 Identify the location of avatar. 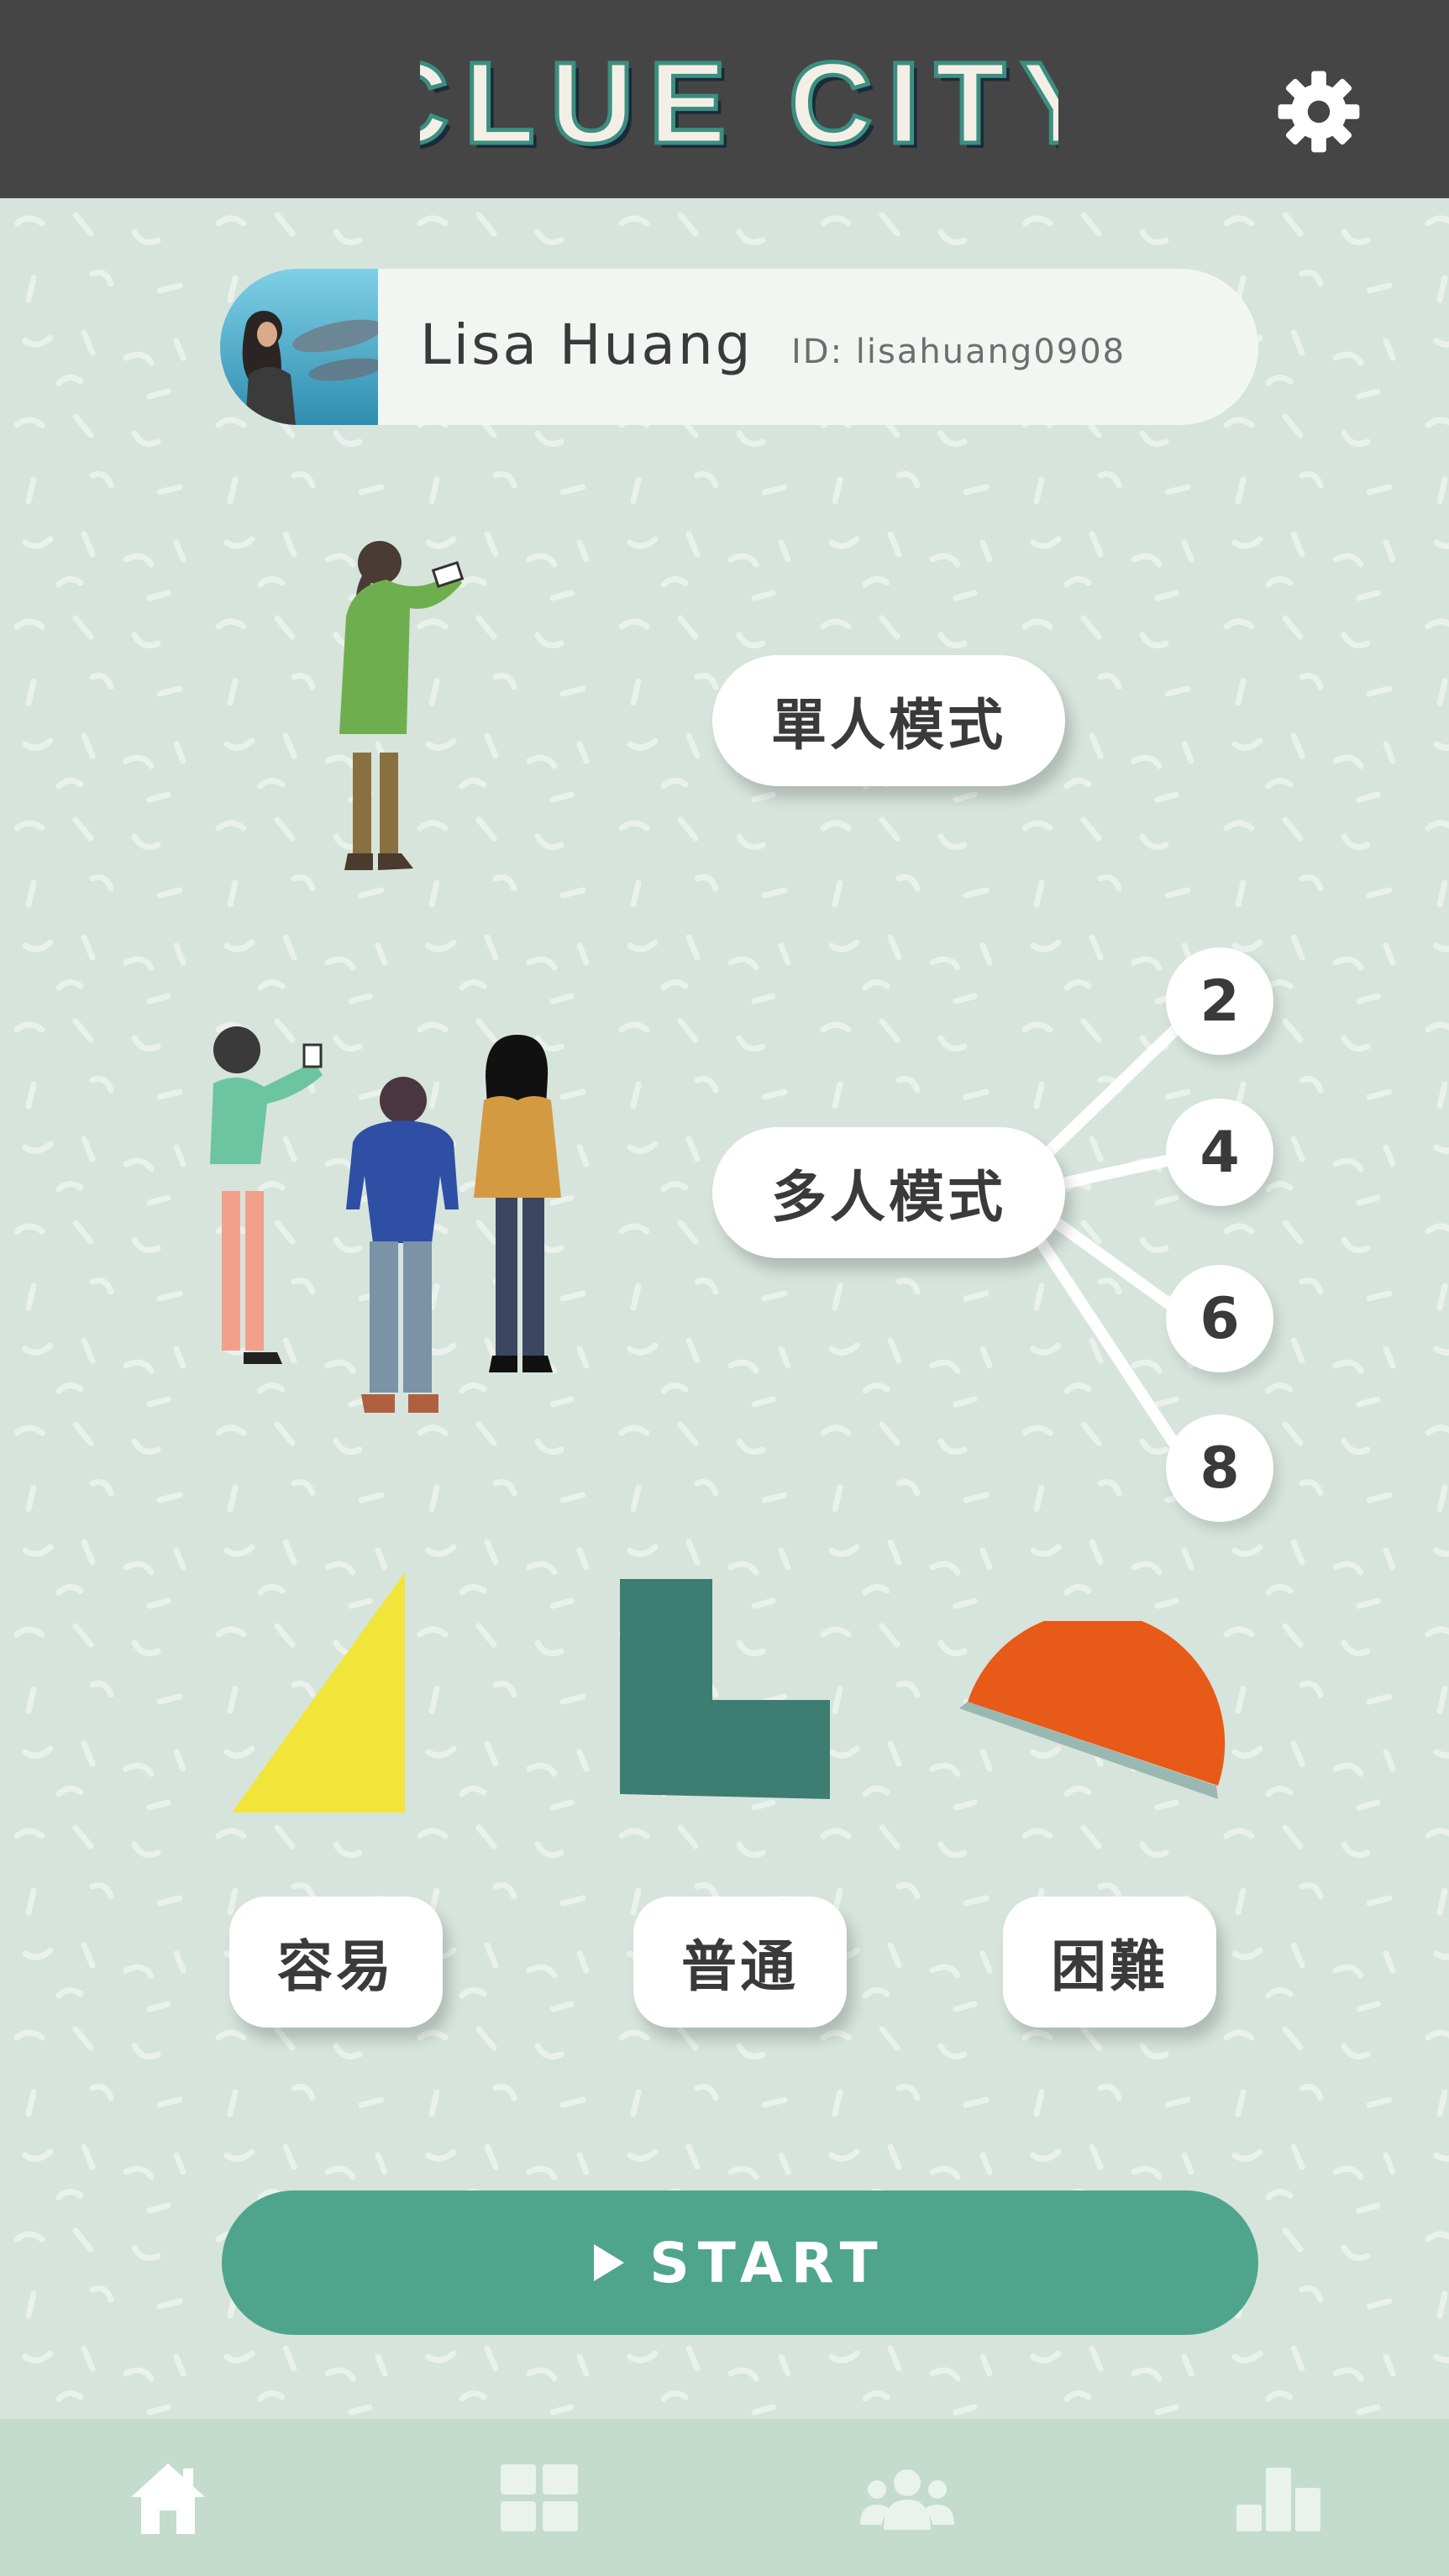
(299, 347).